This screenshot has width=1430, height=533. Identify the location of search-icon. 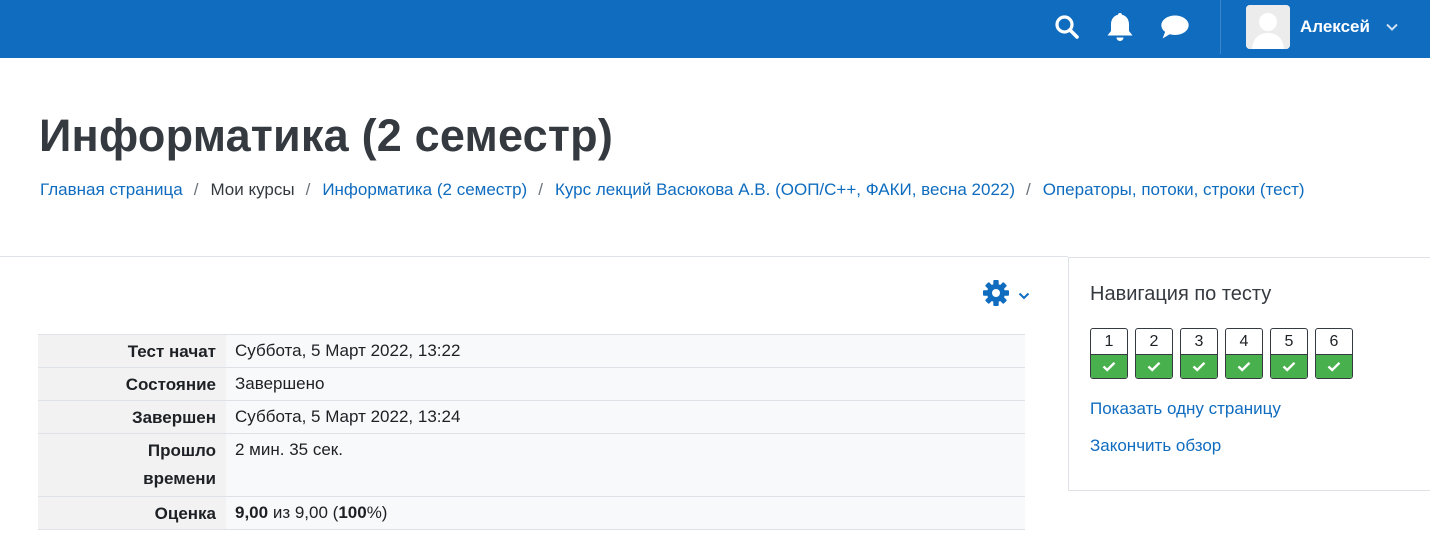
(1067, 27).